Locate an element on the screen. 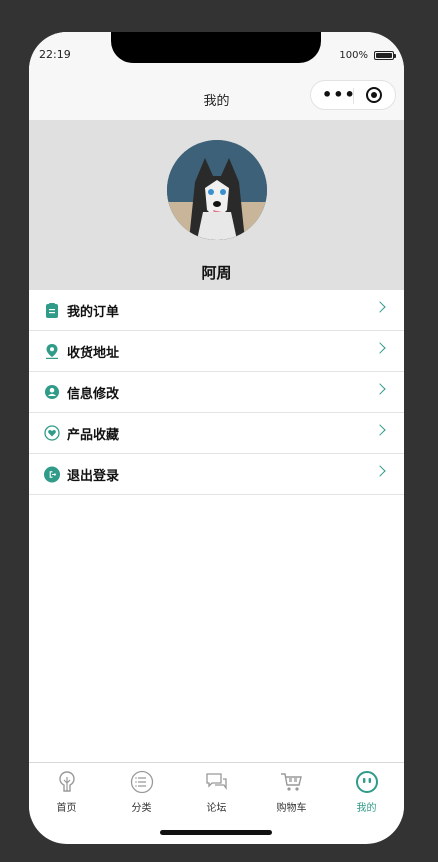 The width and height of the screenshot is (438, 862). location-pin-icon is located at coordinates (52, 351).